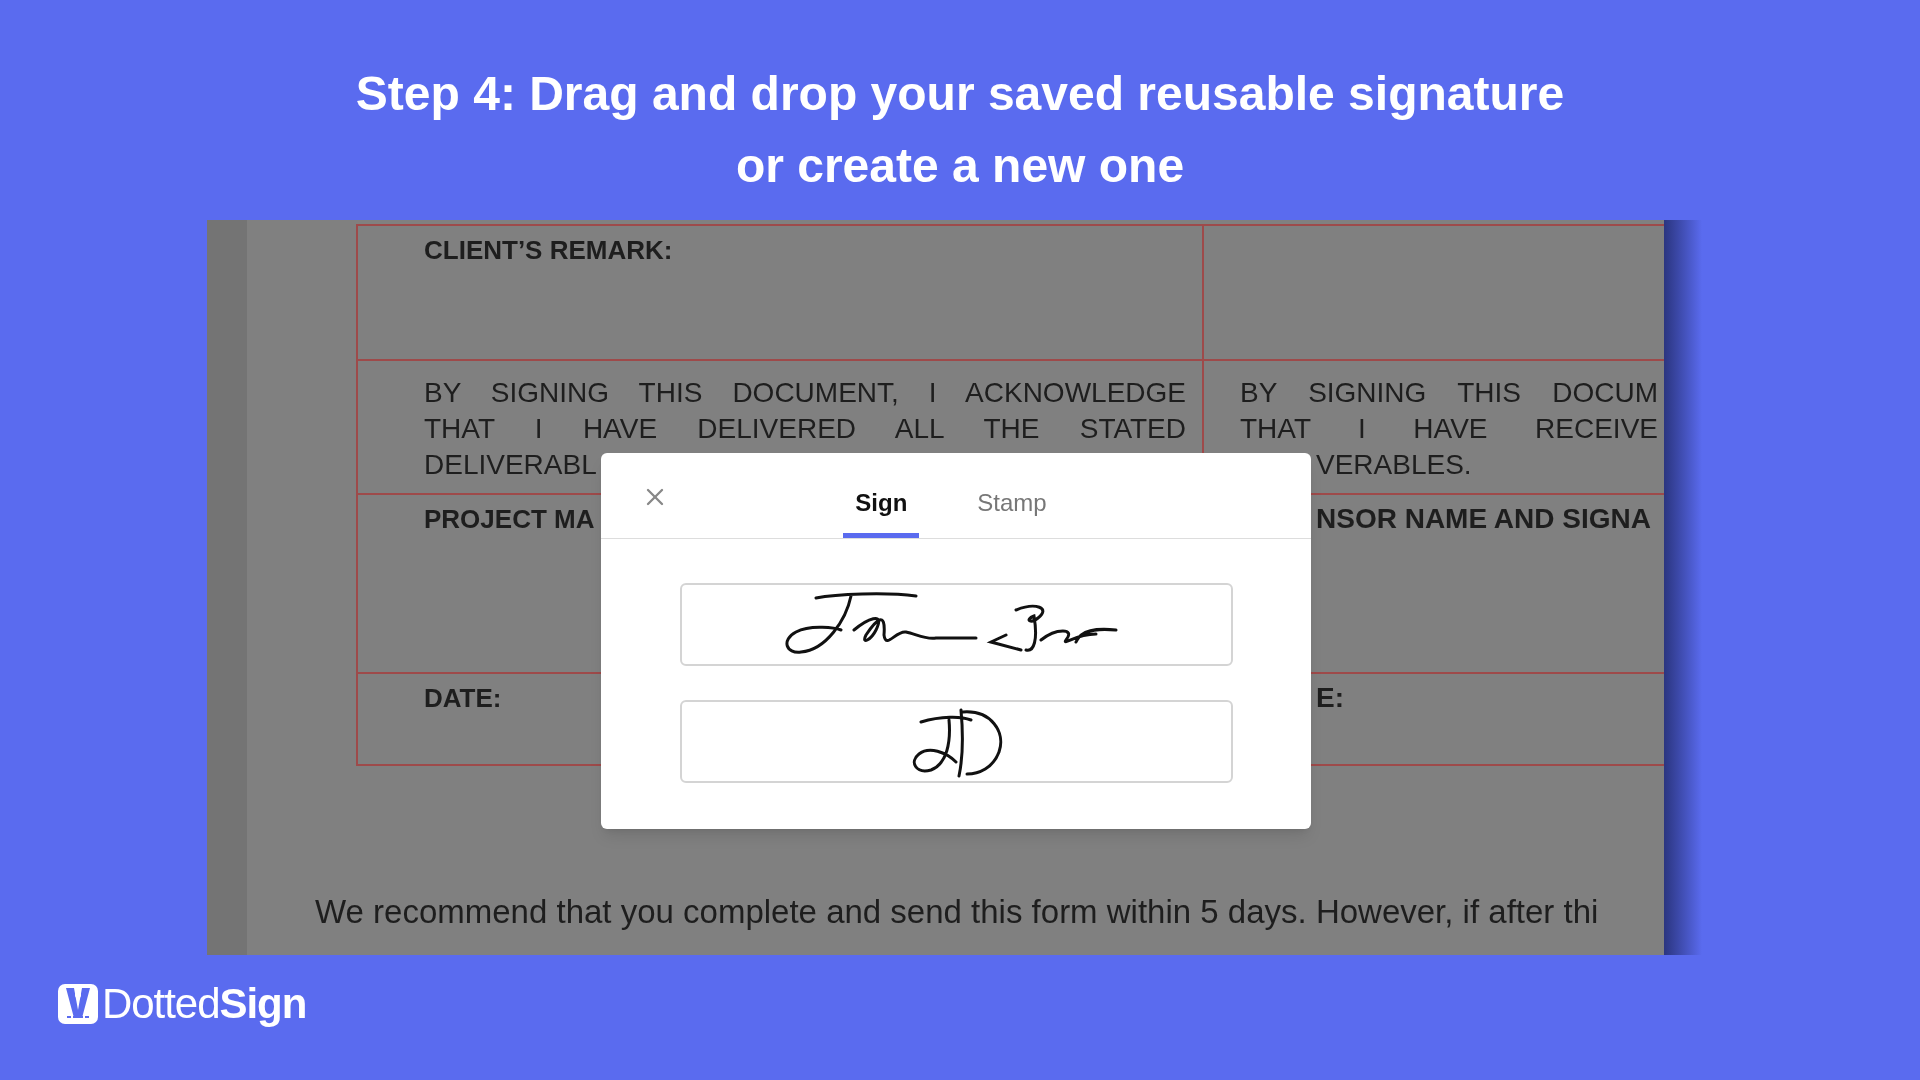 This screenshot has height=1080, width=1920. I want to click on document-text: THAT I HAVE DELIVERED ALL THE STATED, so click(805, 429).